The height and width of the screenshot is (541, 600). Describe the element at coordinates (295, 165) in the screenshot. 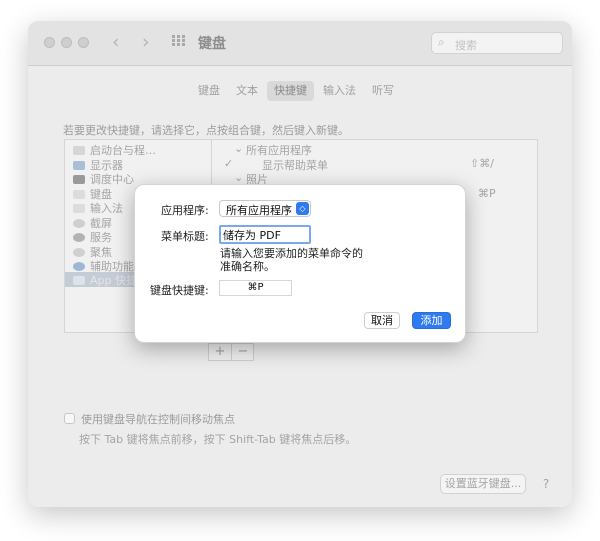

I see `shortcut-item-help-menu: 显示帮助菜单` at that location.